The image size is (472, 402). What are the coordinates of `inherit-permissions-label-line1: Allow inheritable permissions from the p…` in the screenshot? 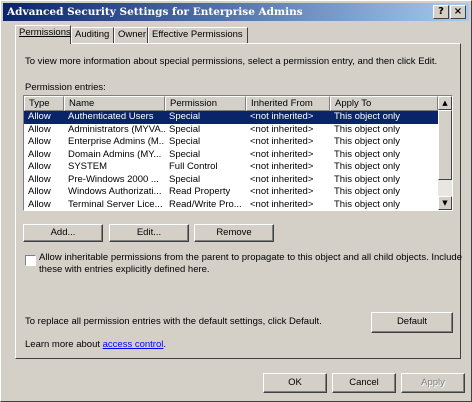 It's located at (250, 257).